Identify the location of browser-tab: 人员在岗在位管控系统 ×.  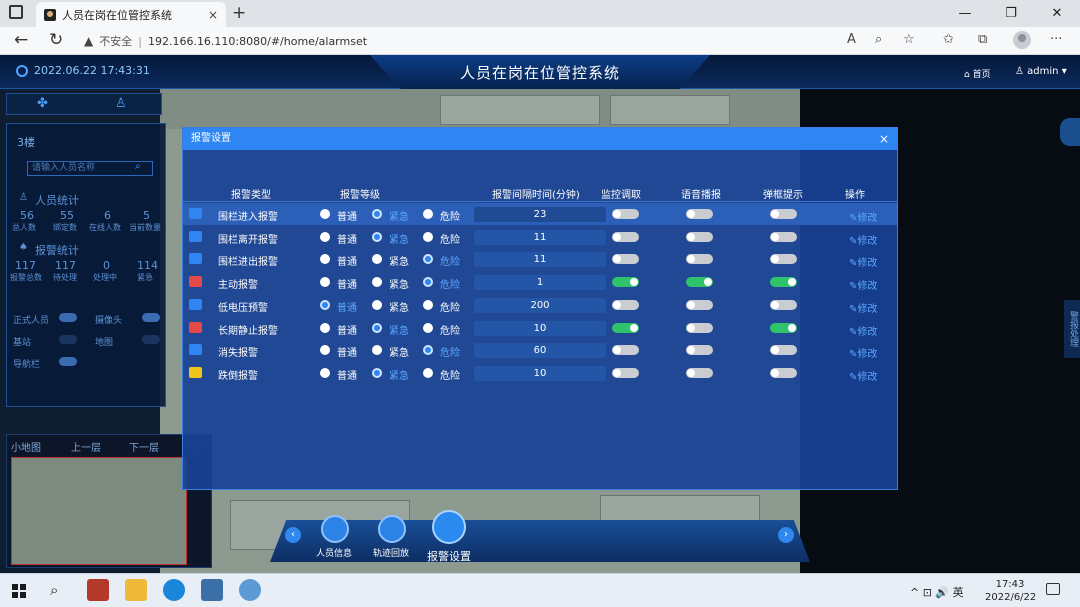
(131, 14).